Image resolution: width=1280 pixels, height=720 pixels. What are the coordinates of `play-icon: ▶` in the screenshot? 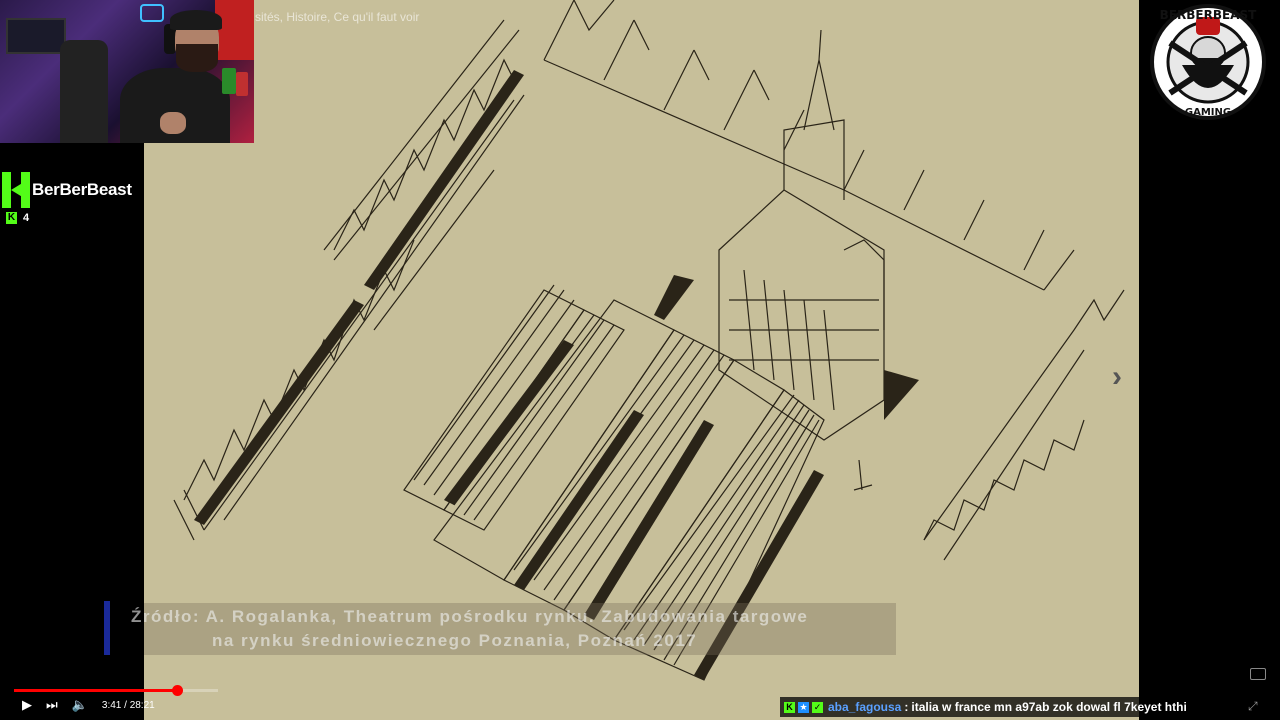 It's located at (27, 705).